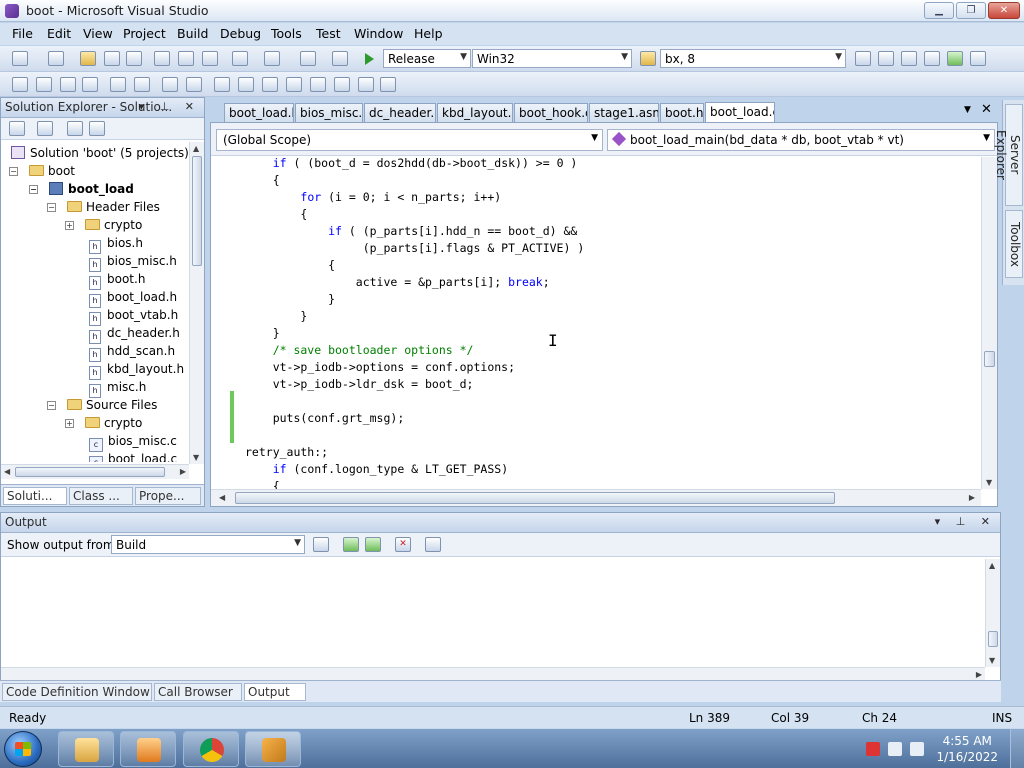  I want to click on solution-configuration-combo: Release ▼, so click(427, 58).